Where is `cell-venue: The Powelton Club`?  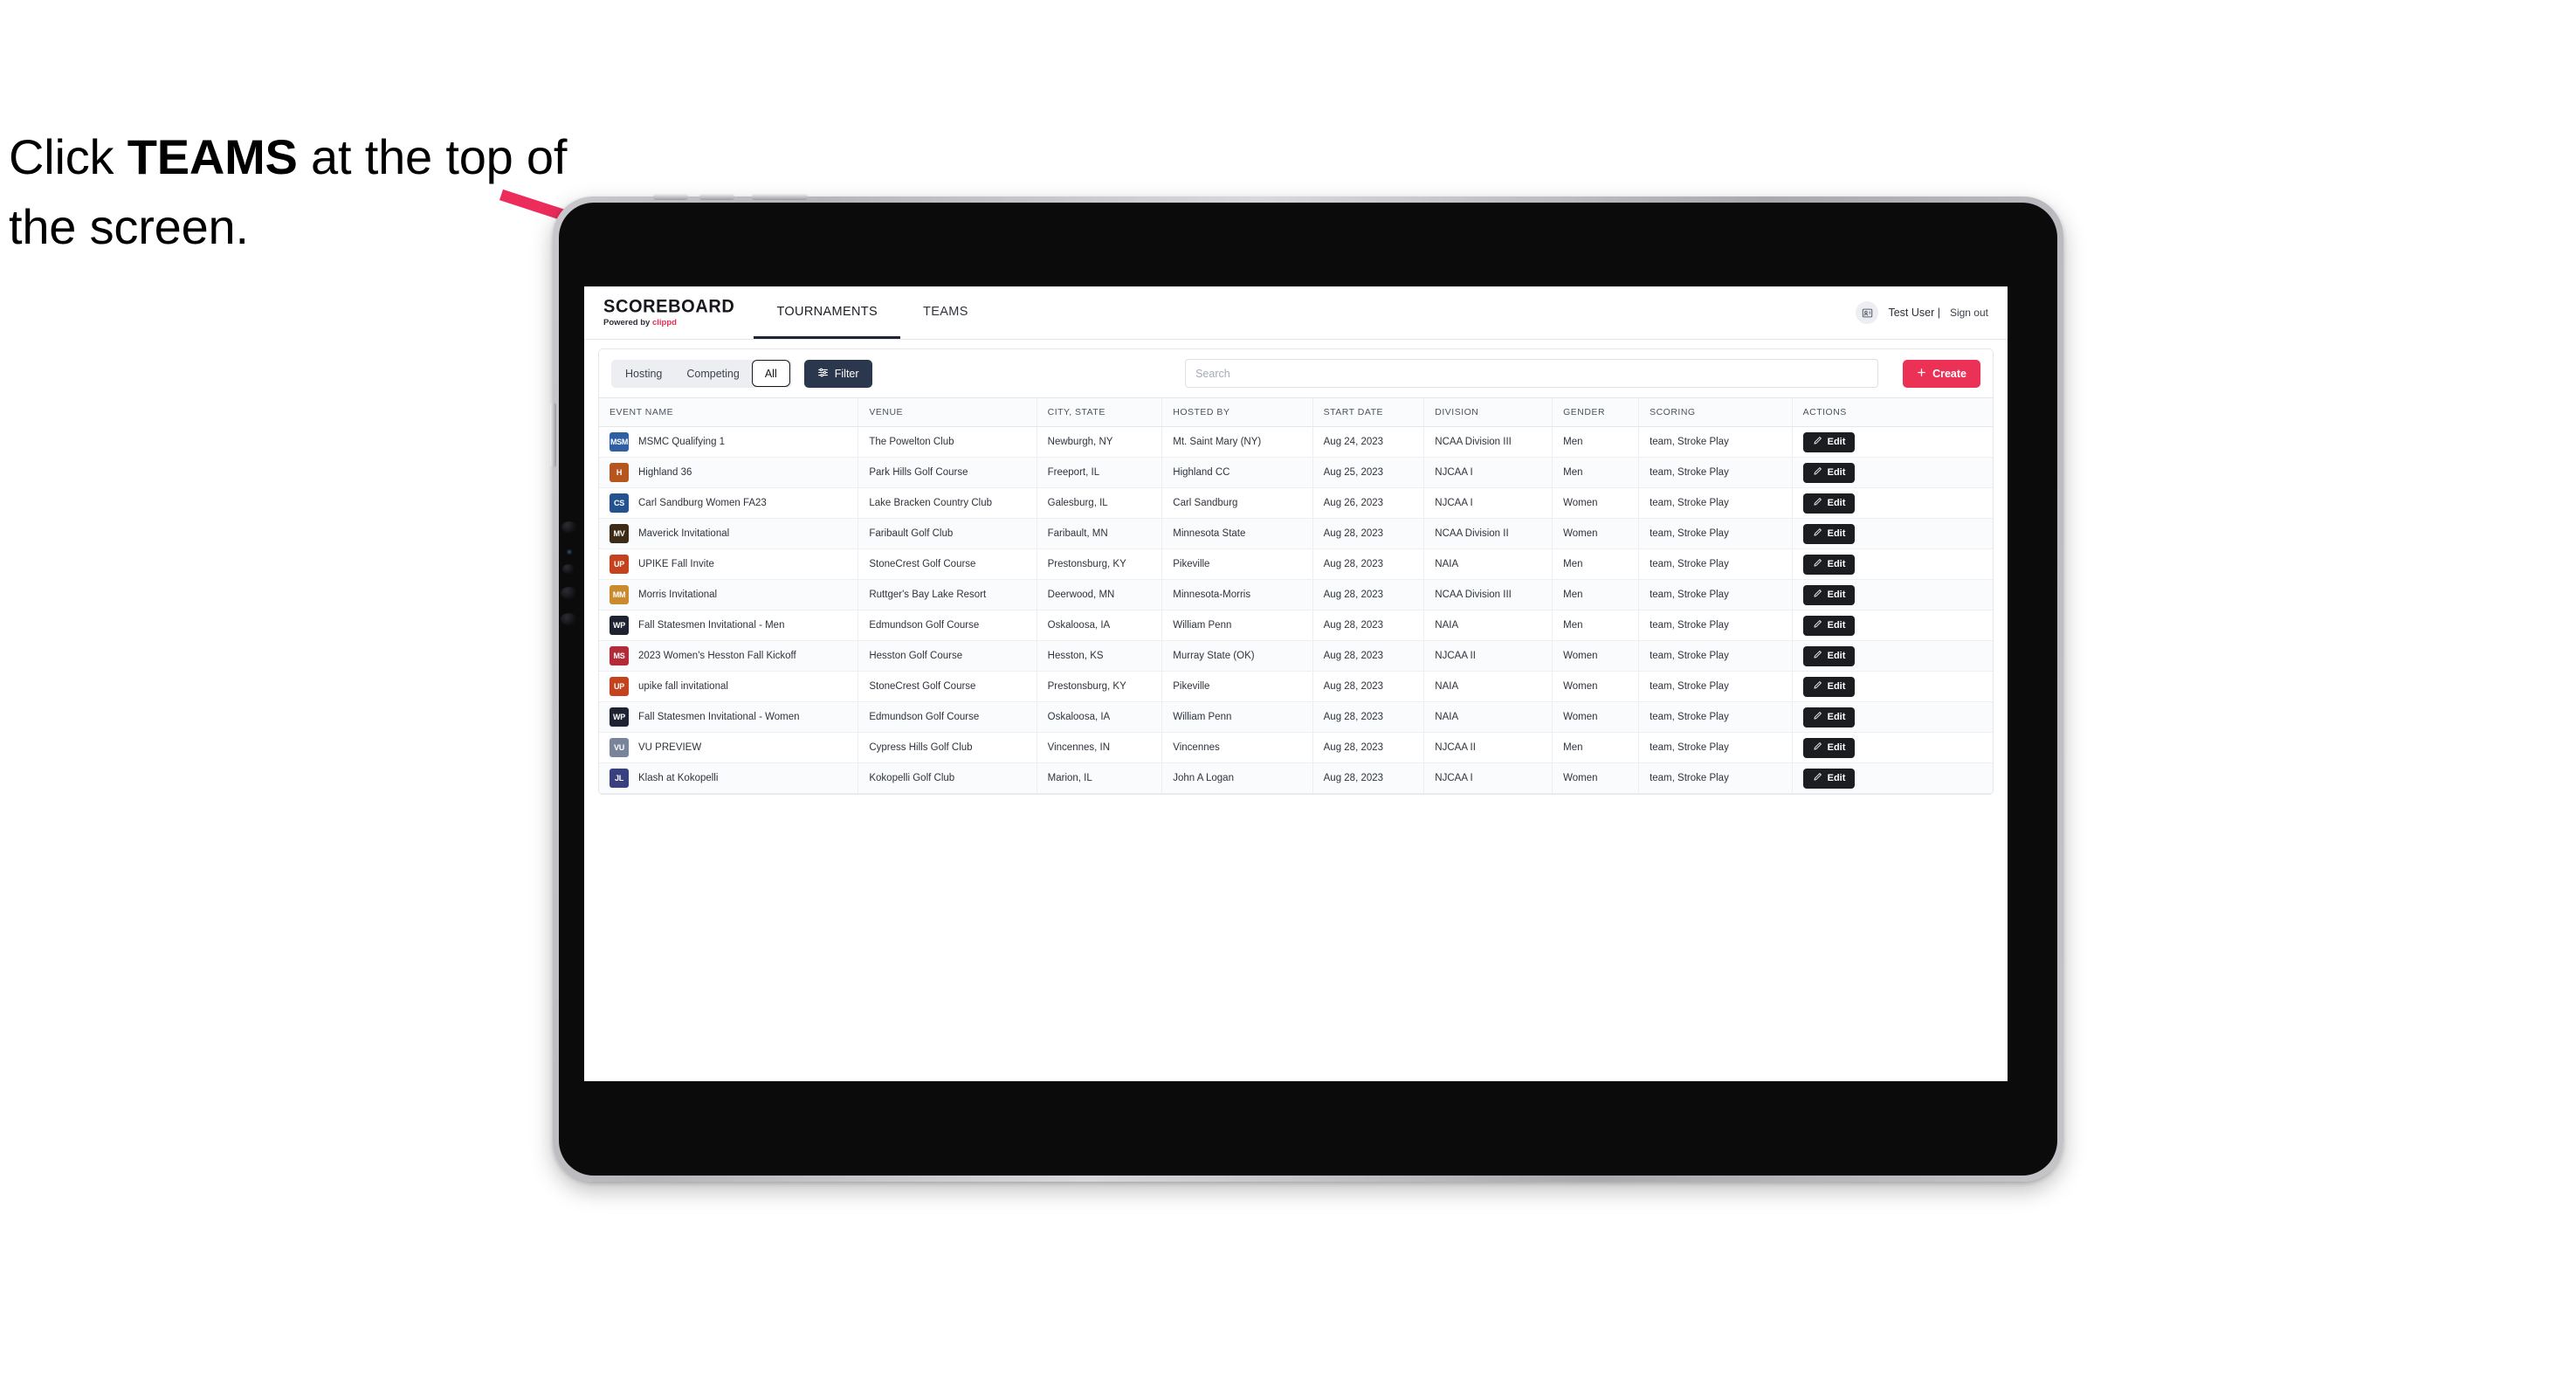
cell-venue: The Powelton Club is located at coordinates (947, 442).